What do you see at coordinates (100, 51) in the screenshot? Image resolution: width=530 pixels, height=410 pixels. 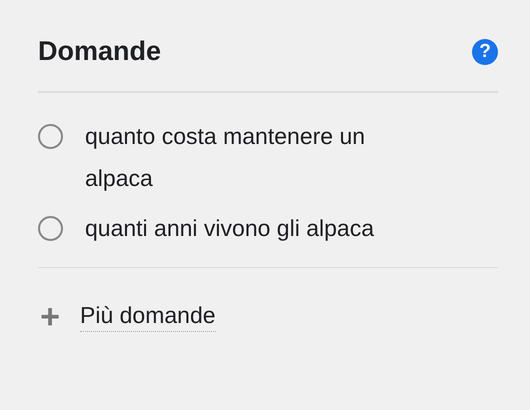 I see `panel-title: Domande` at bounding box center [100, 51].